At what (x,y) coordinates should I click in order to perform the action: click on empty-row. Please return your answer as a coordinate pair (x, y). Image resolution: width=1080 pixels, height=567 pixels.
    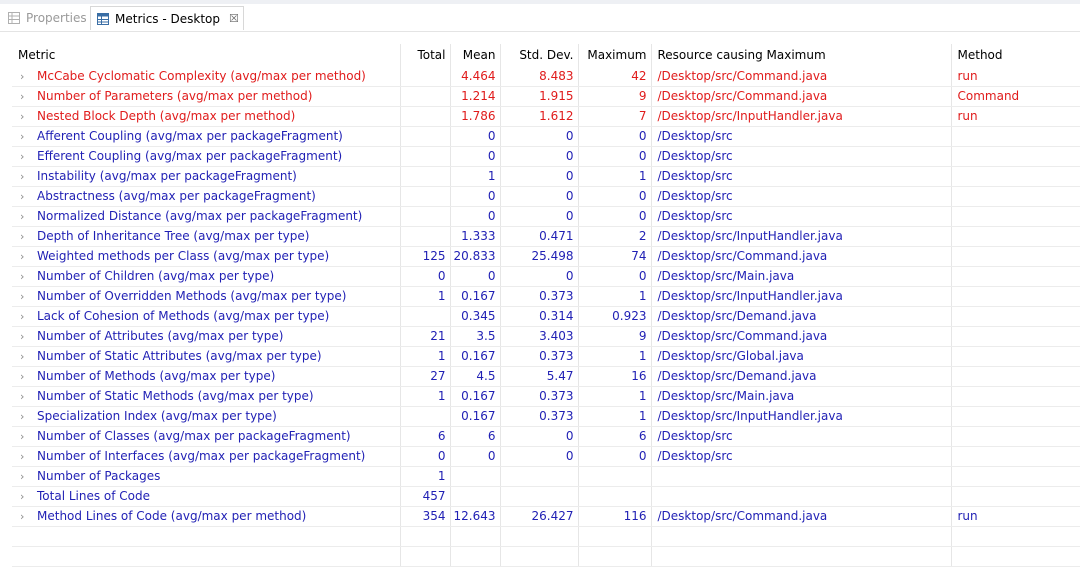
    Looking at the image, I should click on (546, 556).